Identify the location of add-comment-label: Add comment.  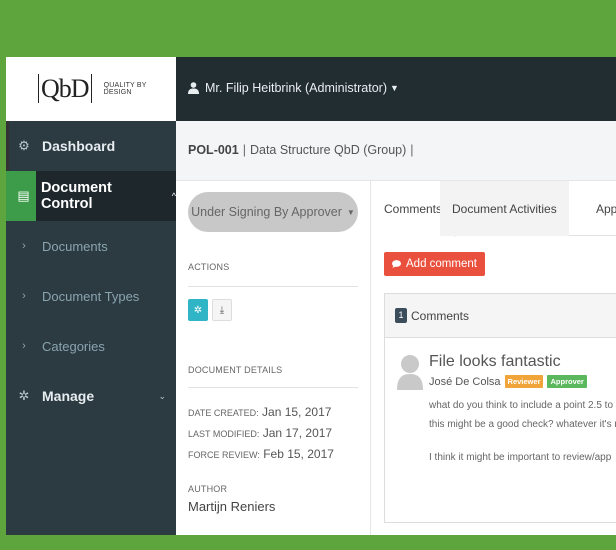
(441, 264).